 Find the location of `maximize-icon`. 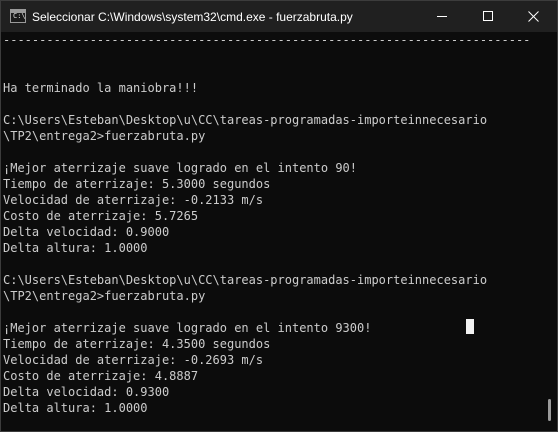

maximize-icon is located at coordinates (488, 16).